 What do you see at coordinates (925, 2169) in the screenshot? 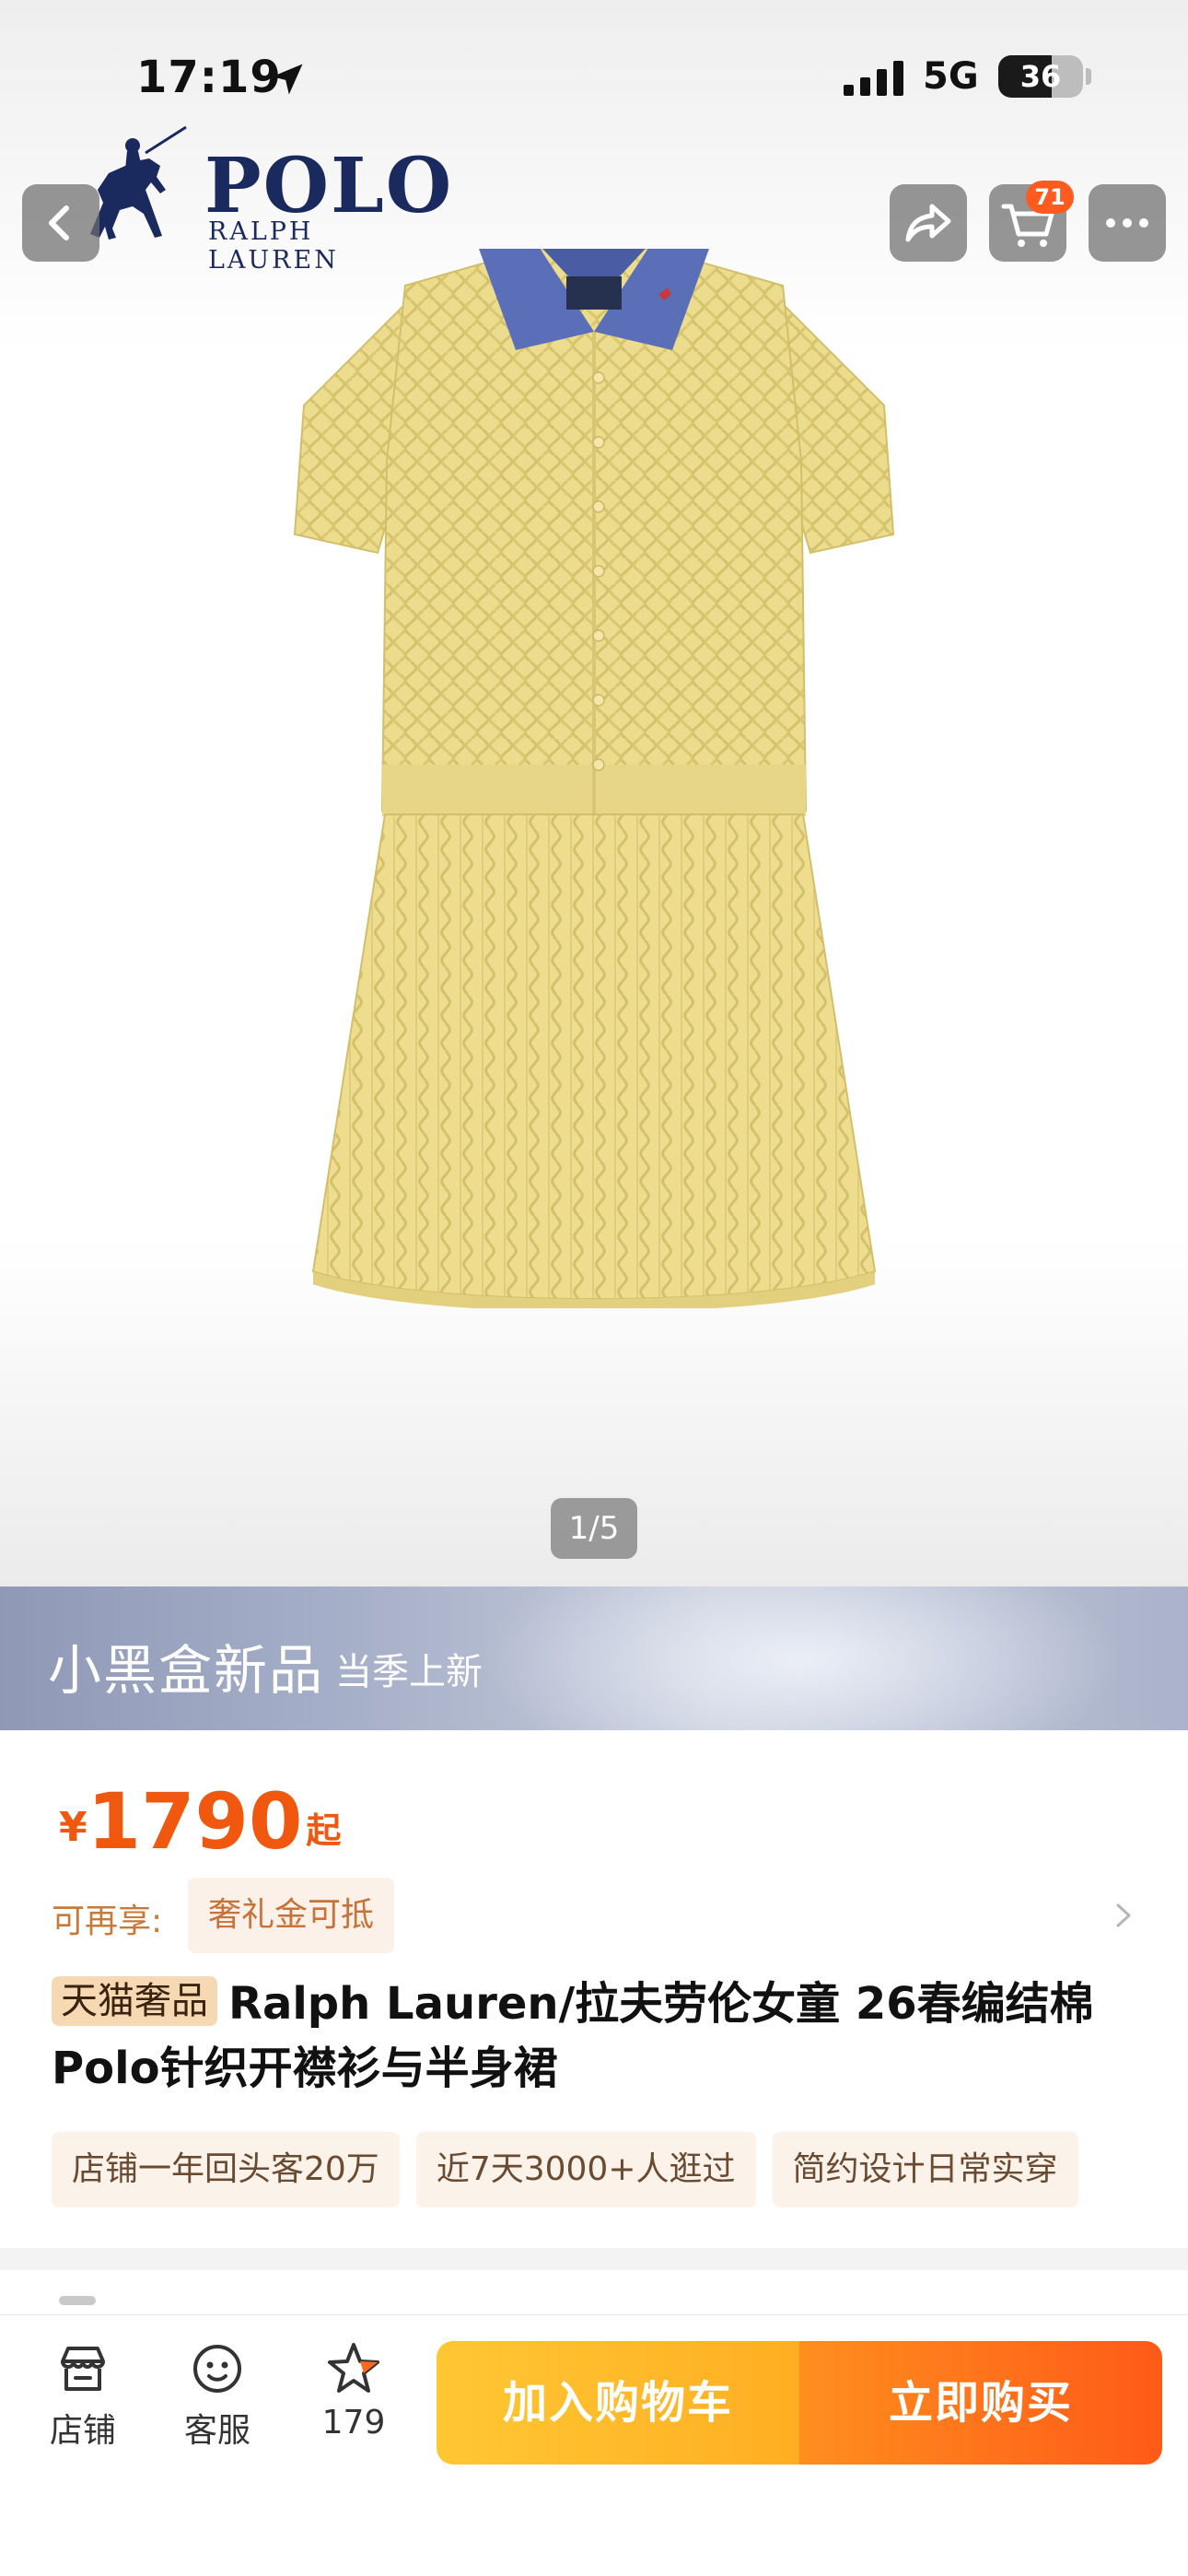
I see `product-tag: 简约设计日常实穿` at bounding box center [925, 2169].